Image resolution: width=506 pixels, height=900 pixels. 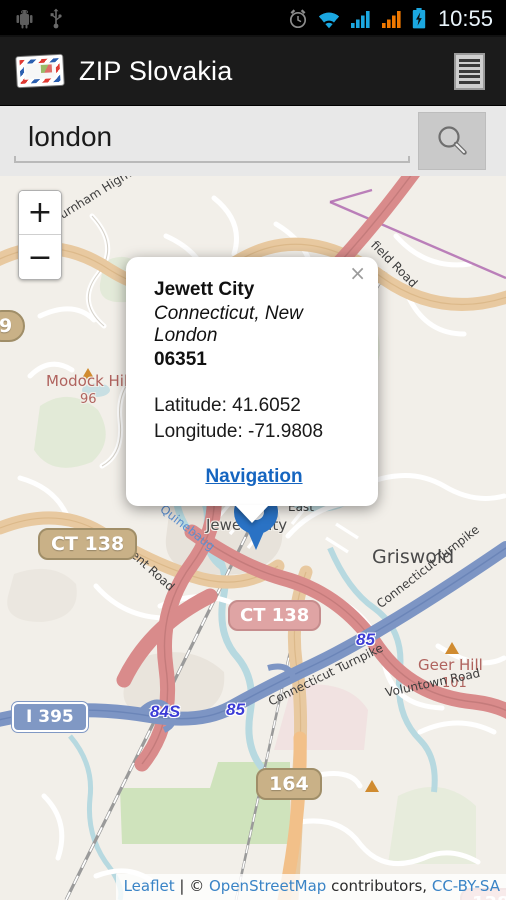 I want to click on status-bar-right-icons: 10:55, so click(x=397, y=19).